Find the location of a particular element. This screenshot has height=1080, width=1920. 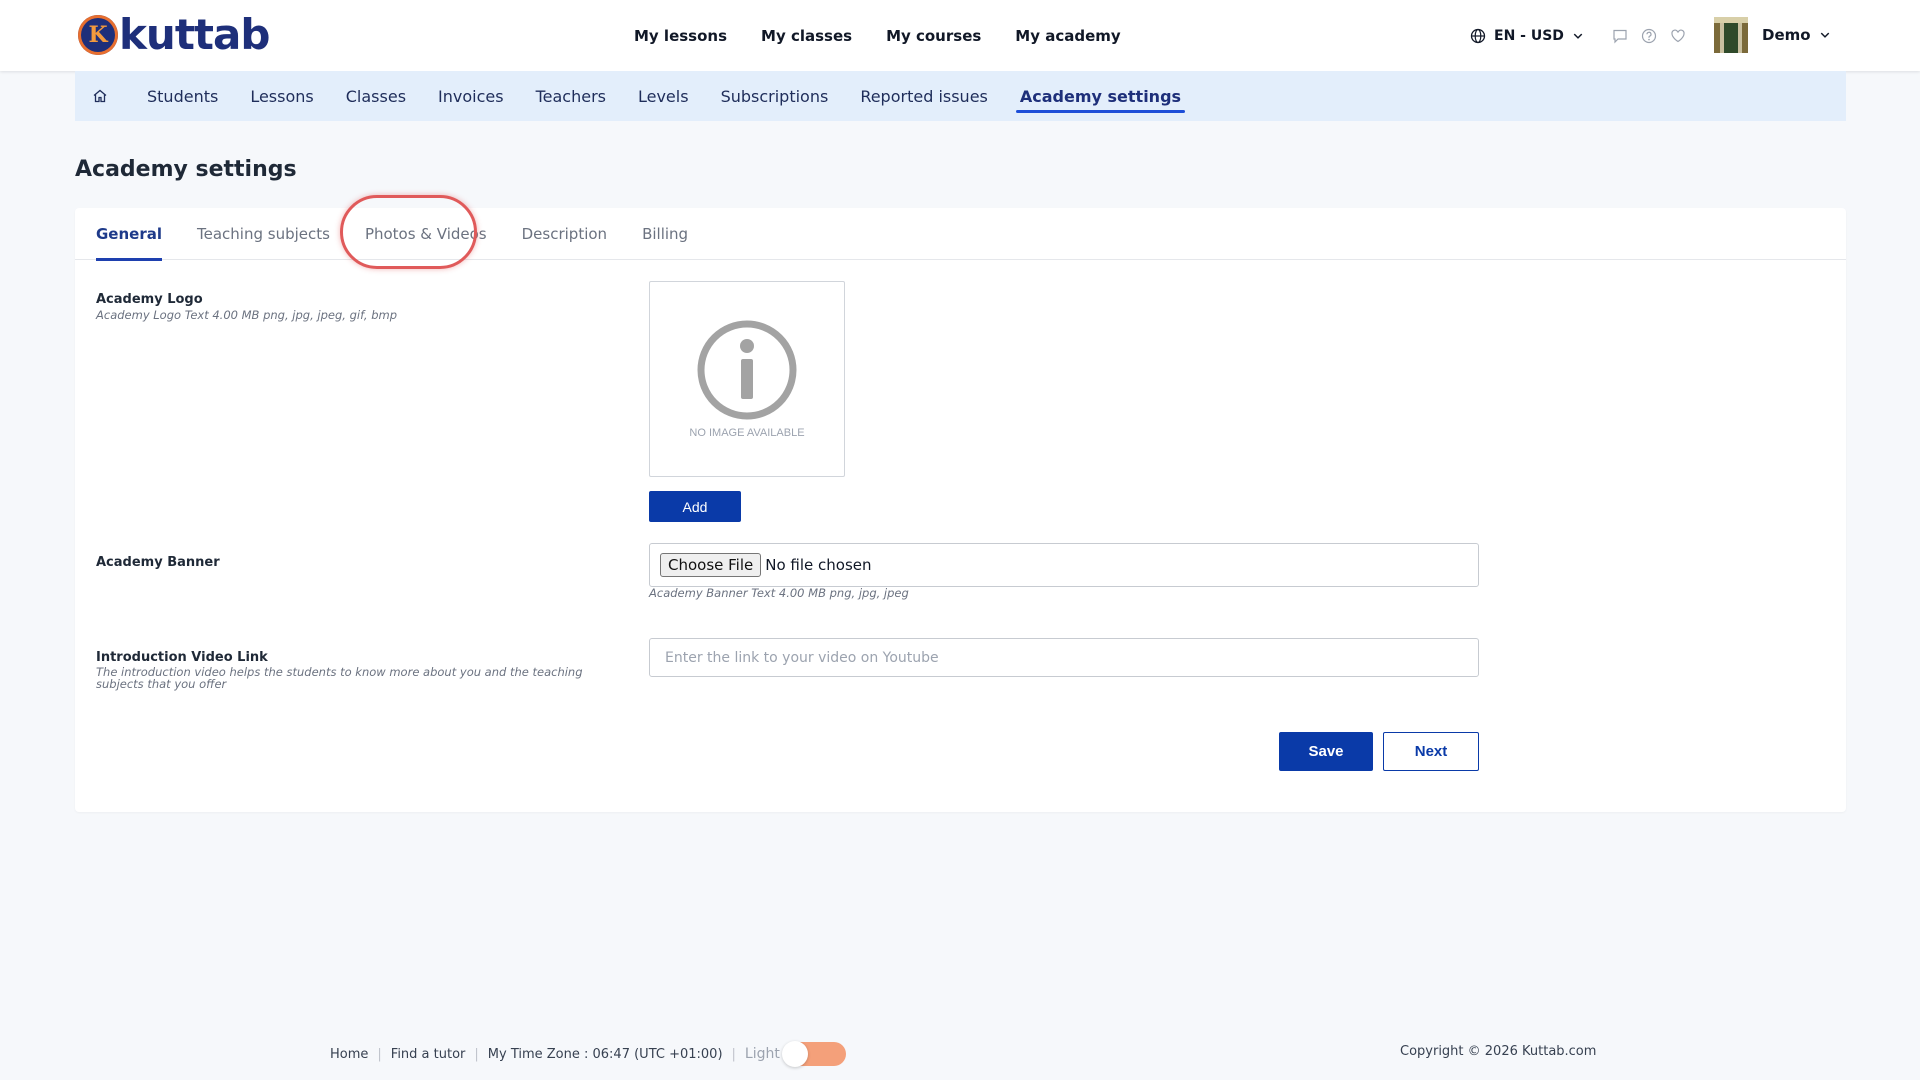

logo-letter: K is located at coordinates (98, 35).